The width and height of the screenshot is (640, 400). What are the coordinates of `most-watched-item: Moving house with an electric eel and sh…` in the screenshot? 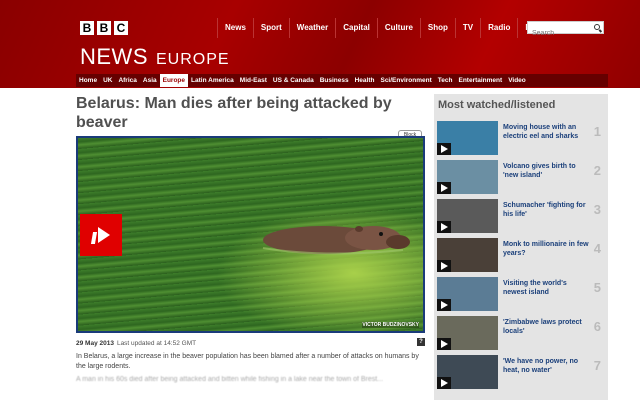 It's located at (521, 139).